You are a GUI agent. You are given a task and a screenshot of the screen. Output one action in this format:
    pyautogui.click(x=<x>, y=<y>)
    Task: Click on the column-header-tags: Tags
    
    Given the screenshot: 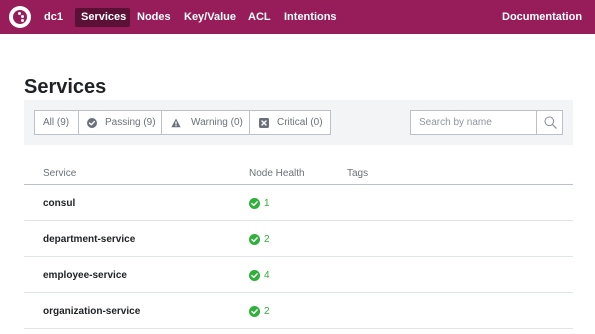 What is the action you would take?
    pyautogui.click(x=357, y=173)
    